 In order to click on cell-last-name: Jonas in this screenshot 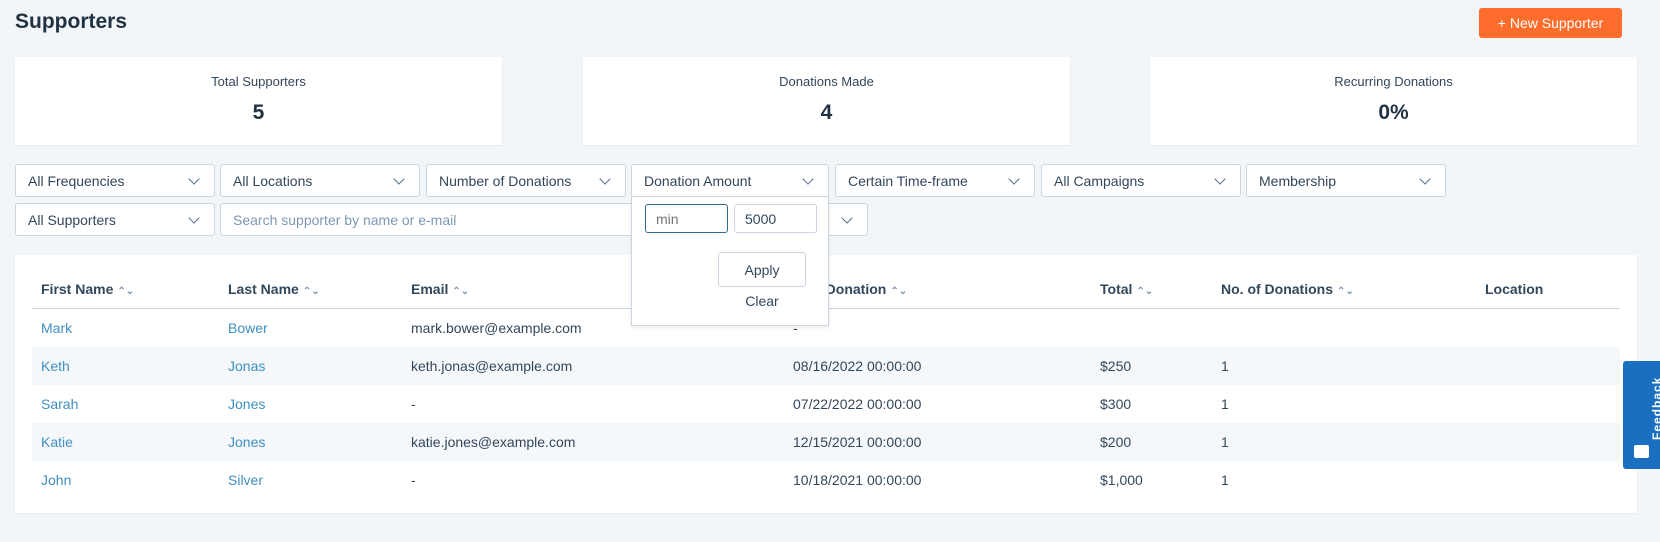, I will do `click(246, 366)`.